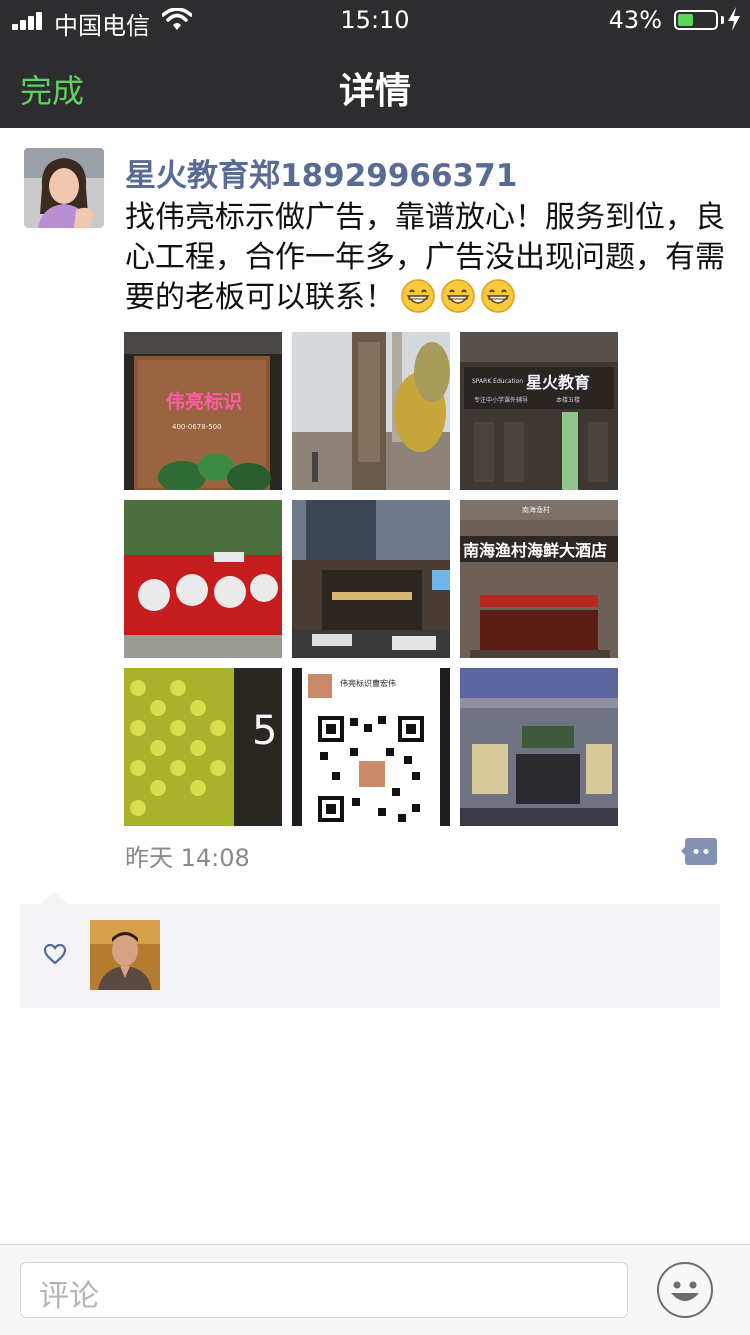 The width and height of the screenshot is (750, 1335). Describe the element at coordinates (568, 400) in the screenshot. I see `photo-spark-floor: 本楼五楼` at that location.